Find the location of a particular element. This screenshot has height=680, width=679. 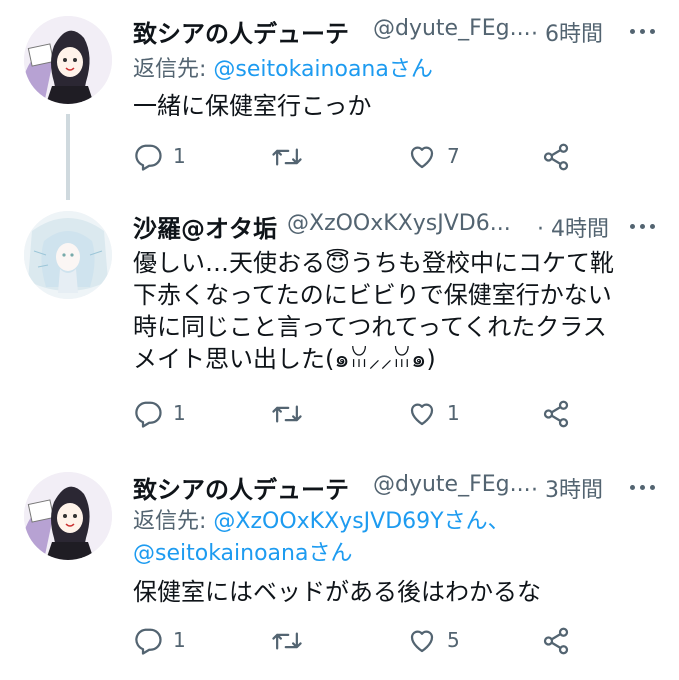

tweet-text: 保健室にはベッドがある後はわかるな is located at coordinates (337, 592).